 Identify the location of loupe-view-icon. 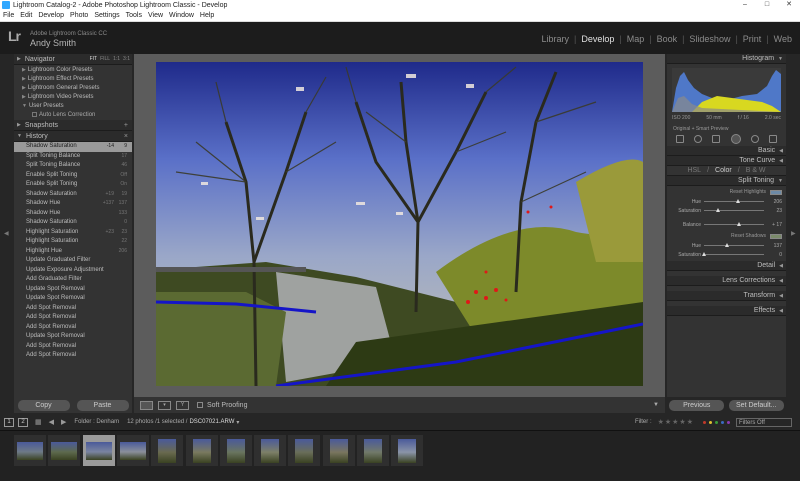
(146, 405).